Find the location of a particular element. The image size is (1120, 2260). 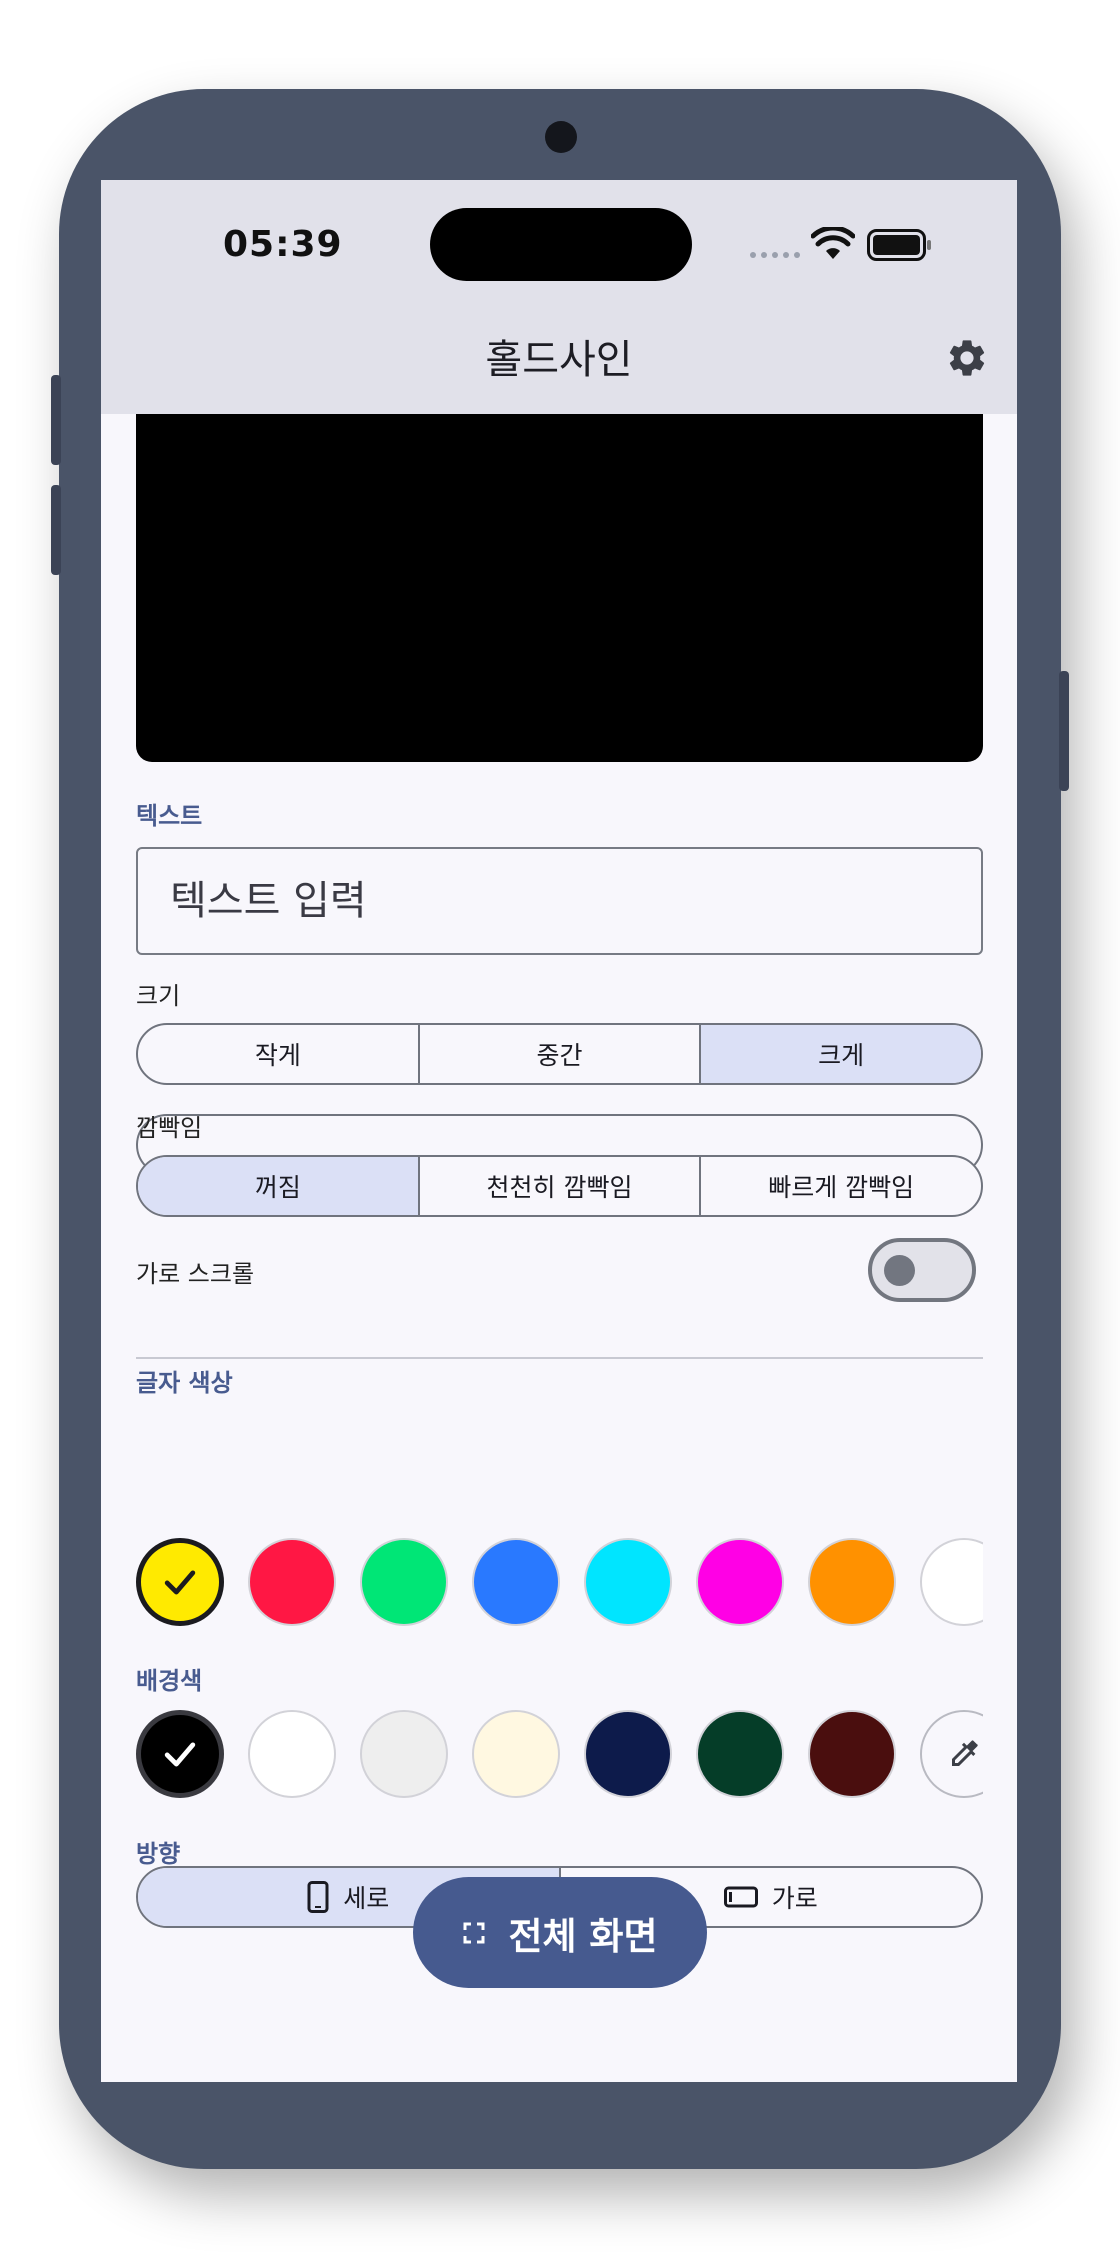

size-section-label: 크기 is located at coordinates (158, 996).